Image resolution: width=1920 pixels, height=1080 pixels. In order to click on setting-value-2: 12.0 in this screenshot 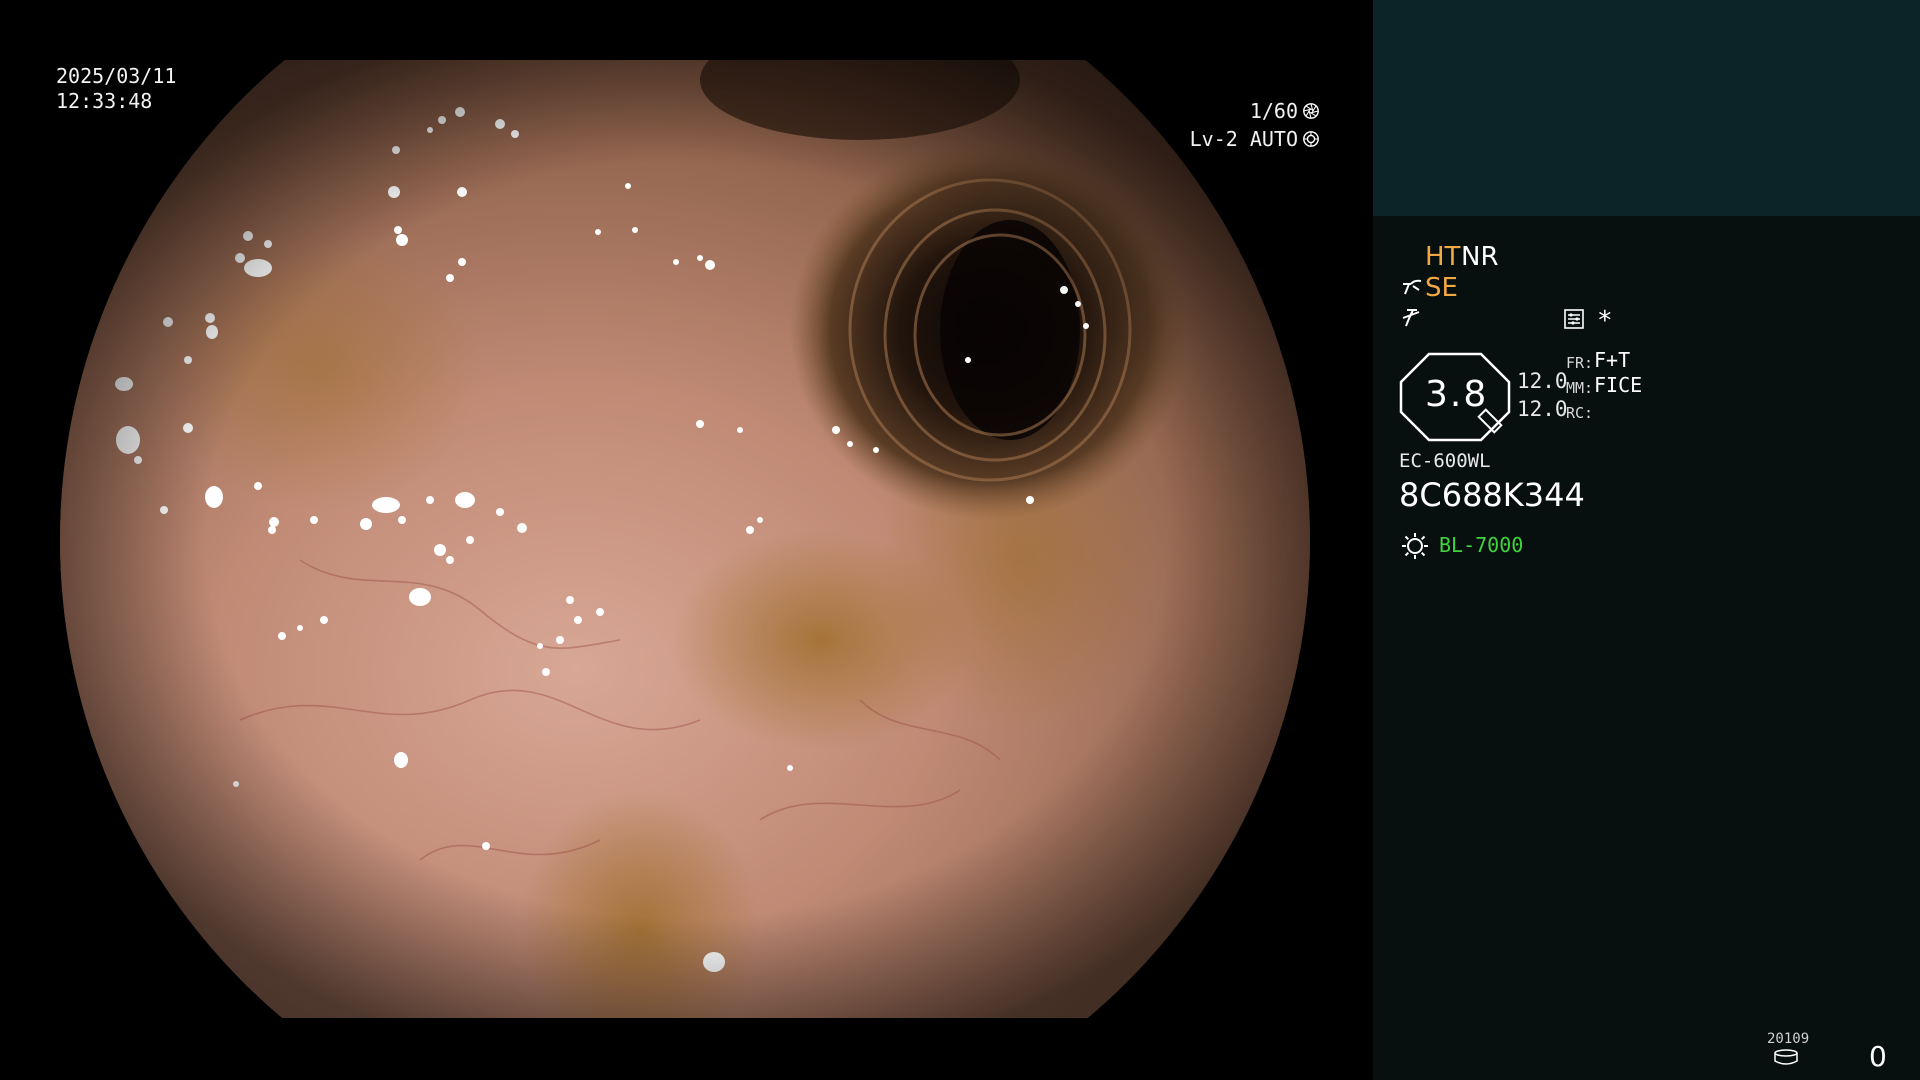, I will do `click(1542, 409)`.